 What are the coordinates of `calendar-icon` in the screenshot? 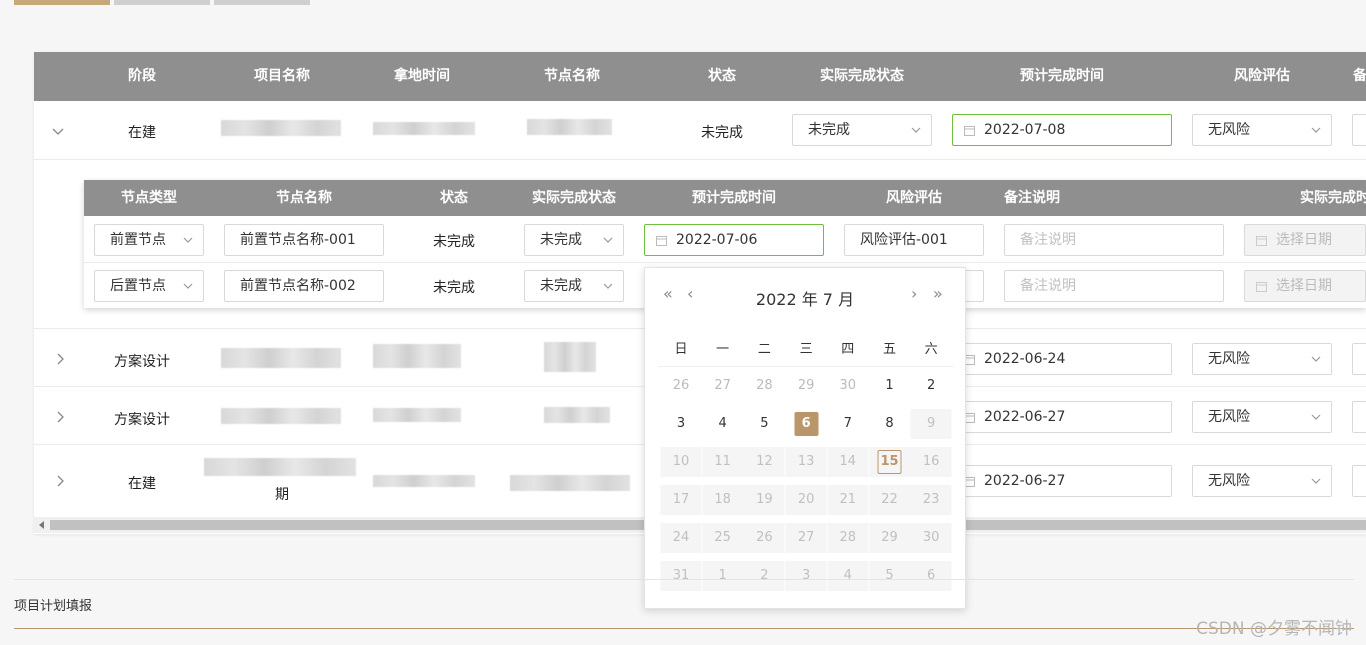 It's located at (661, 241).